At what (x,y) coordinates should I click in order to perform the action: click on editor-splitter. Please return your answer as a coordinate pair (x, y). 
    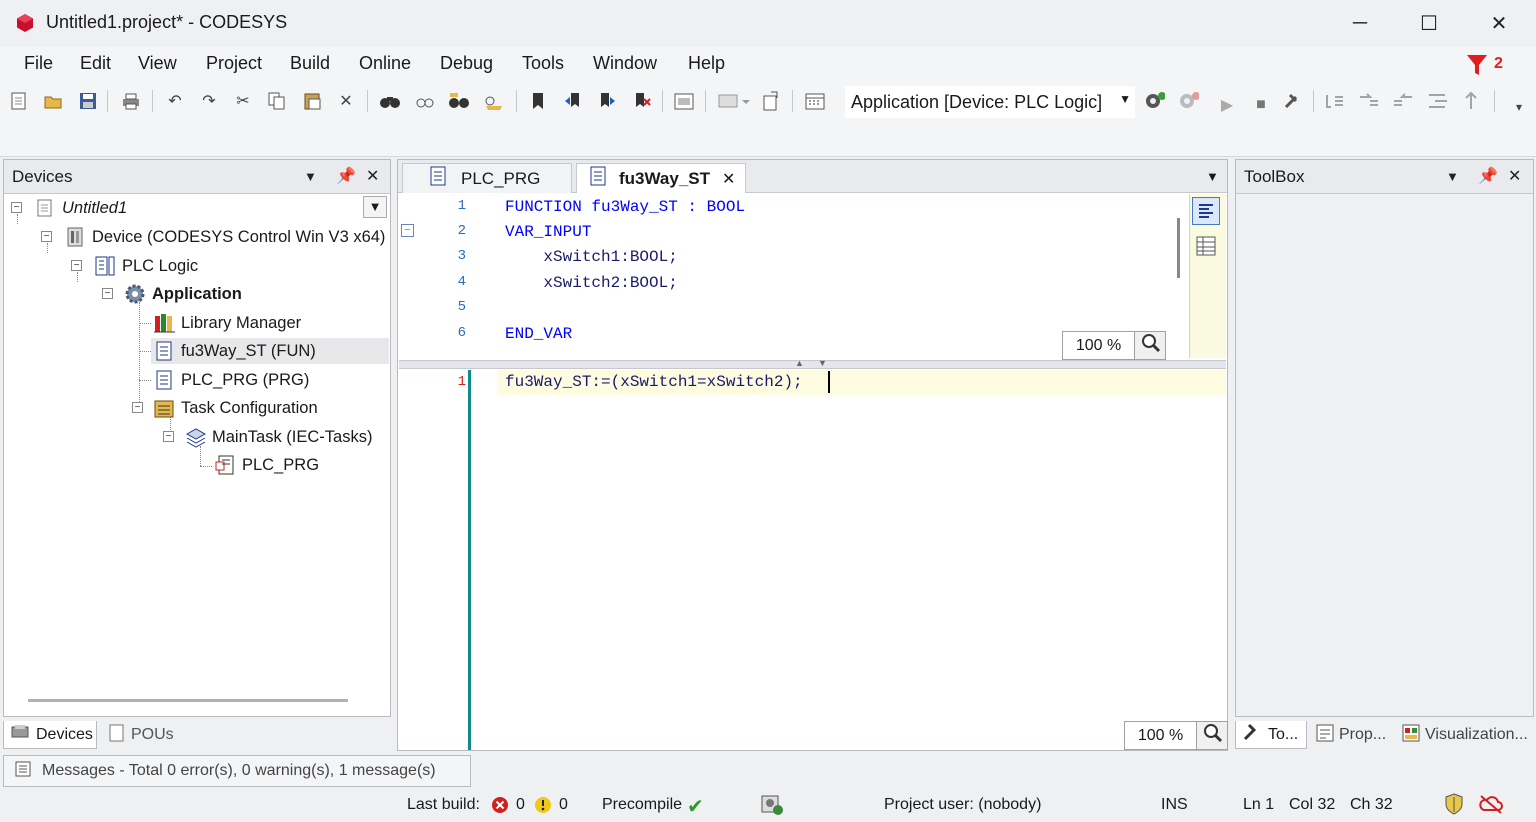
    Looking at the image, I should click on (812, 364).